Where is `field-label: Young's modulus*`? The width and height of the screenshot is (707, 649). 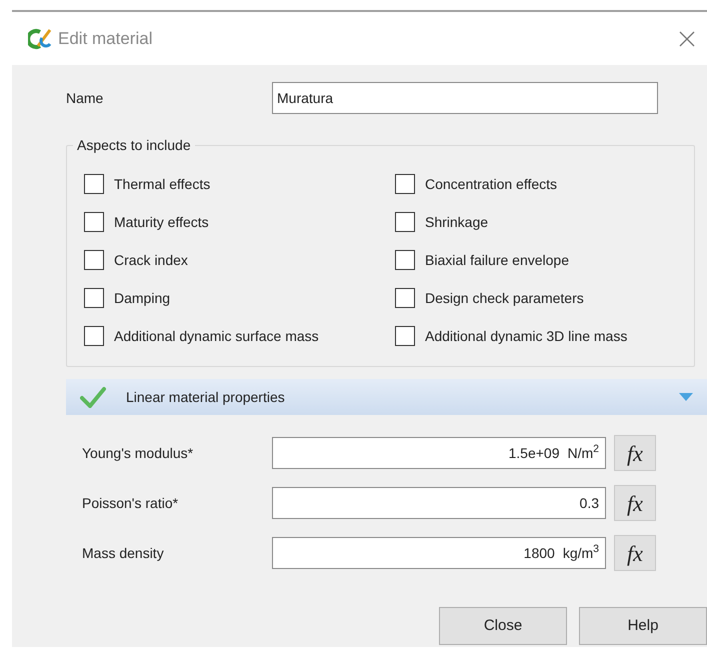
field-label: Young's modulus* is located at coordinates (138, 453).